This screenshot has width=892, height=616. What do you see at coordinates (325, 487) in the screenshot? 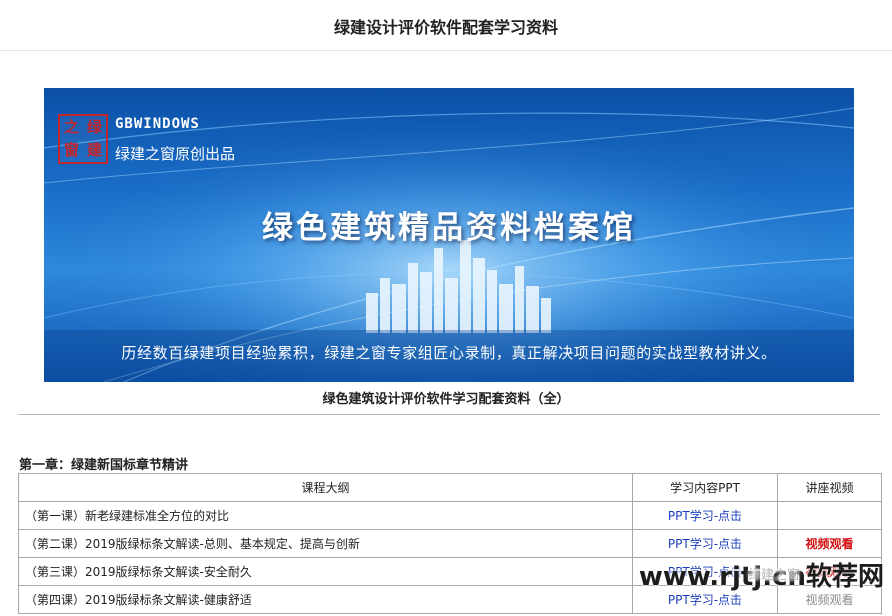
I see `column-header-outline: 课程大纲` at bounding box center [325, 487].